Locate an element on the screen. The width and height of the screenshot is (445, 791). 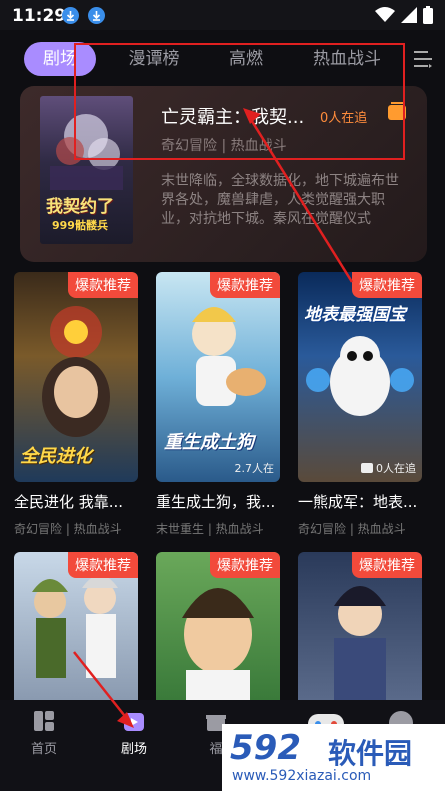
drama-cover: 地表最强国宝 爆款推荐 0人在追 is located at coordinates (360, 377).